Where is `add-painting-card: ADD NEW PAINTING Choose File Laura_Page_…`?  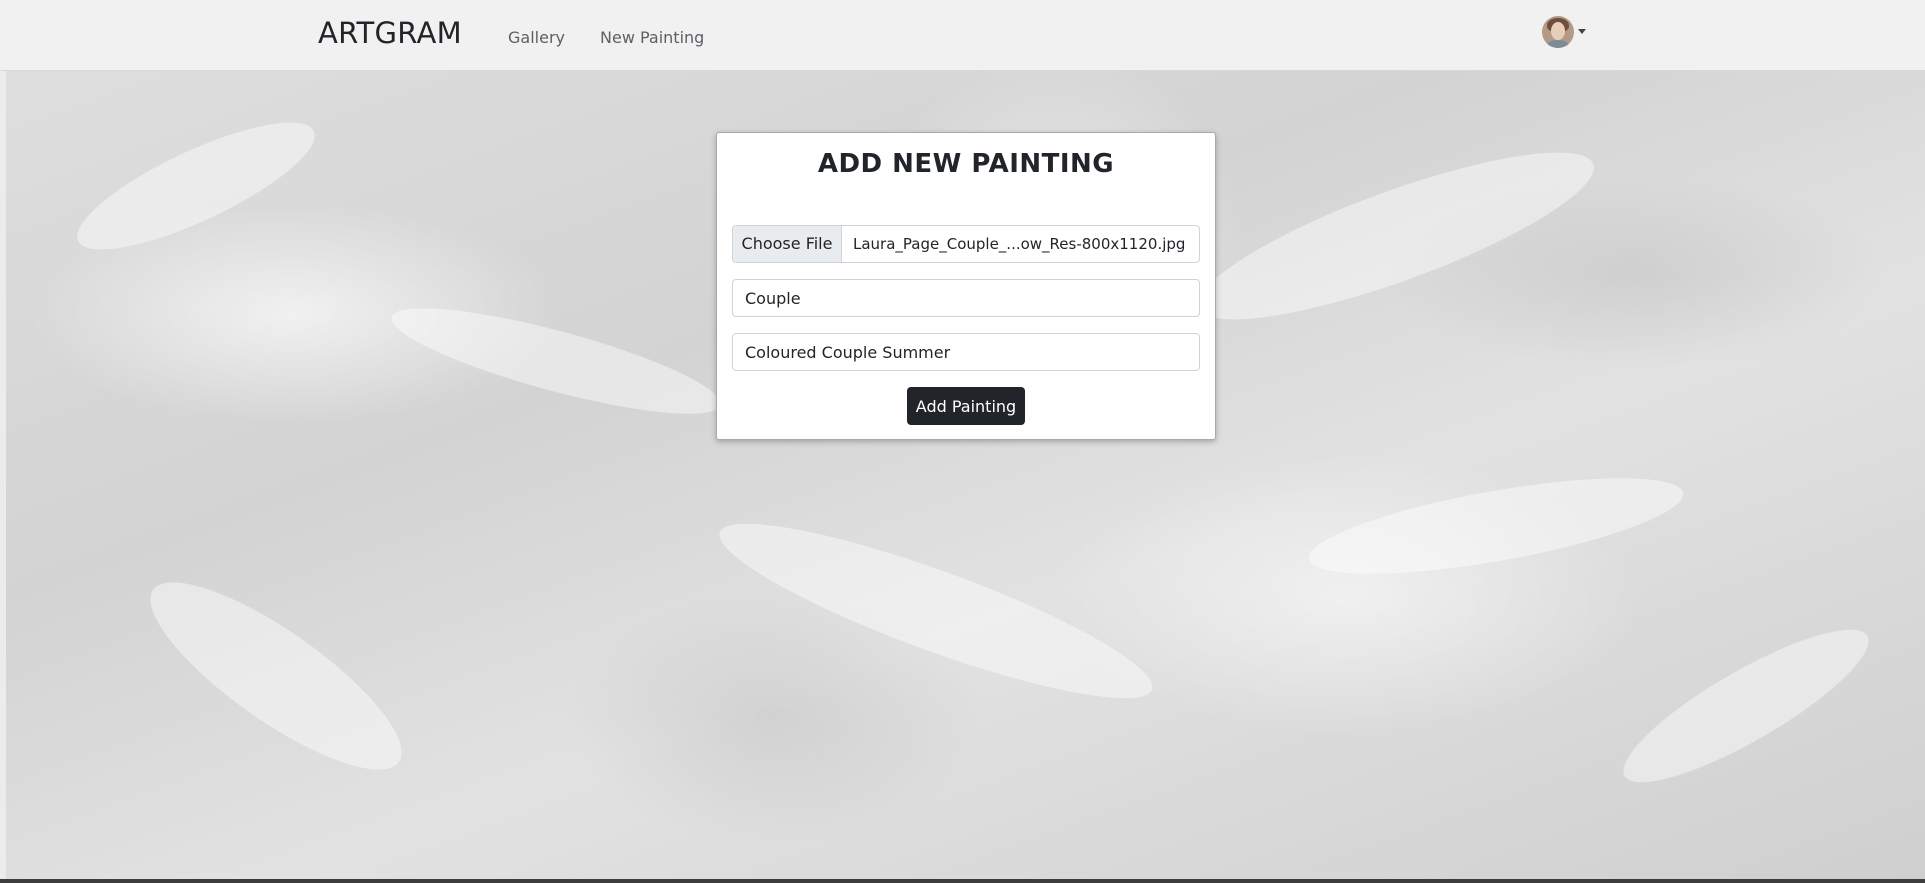 add-painting-card: ADD NEW PAINTING Choose File Laura_Page_… is located at coordinates (966, 286).